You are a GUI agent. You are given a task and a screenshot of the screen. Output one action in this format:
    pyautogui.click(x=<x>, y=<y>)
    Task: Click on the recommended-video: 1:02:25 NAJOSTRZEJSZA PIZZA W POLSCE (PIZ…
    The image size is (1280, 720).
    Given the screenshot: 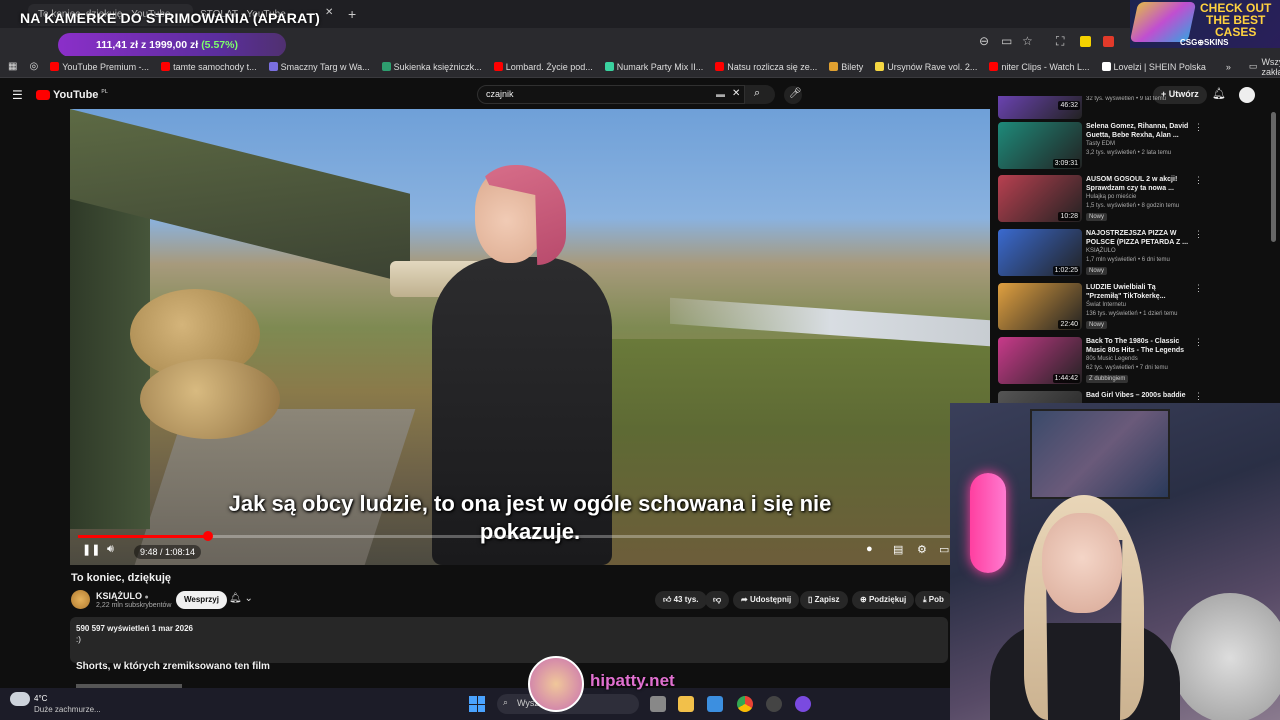 What is the action you would take?
    pyautogui.click(x=1103, y=254)
    